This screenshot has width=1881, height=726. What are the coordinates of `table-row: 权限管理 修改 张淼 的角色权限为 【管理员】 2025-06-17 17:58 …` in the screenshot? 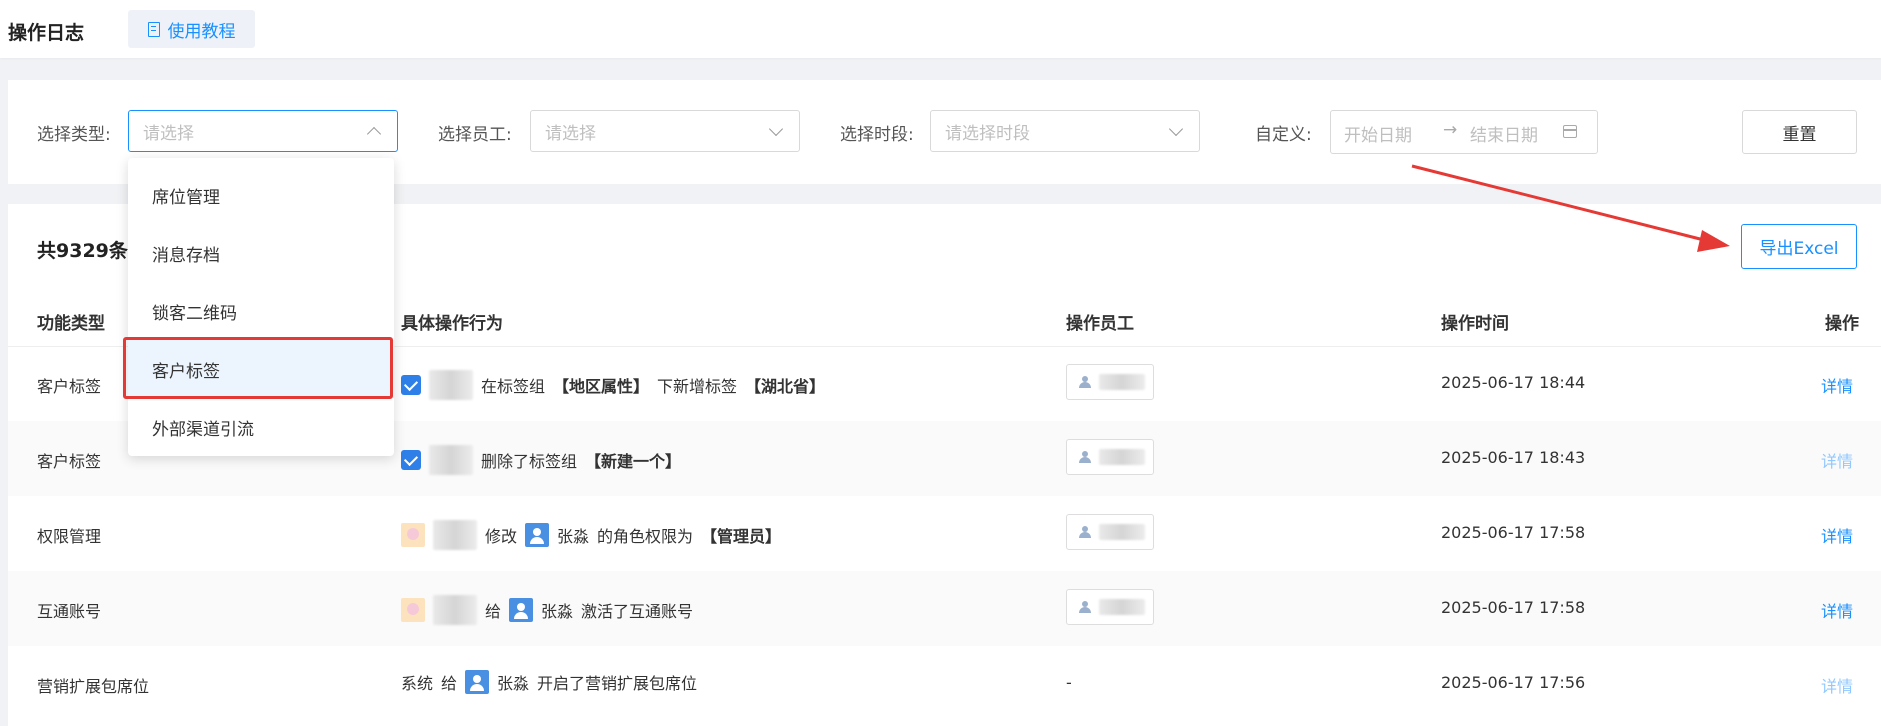 It's located at (944, 533).